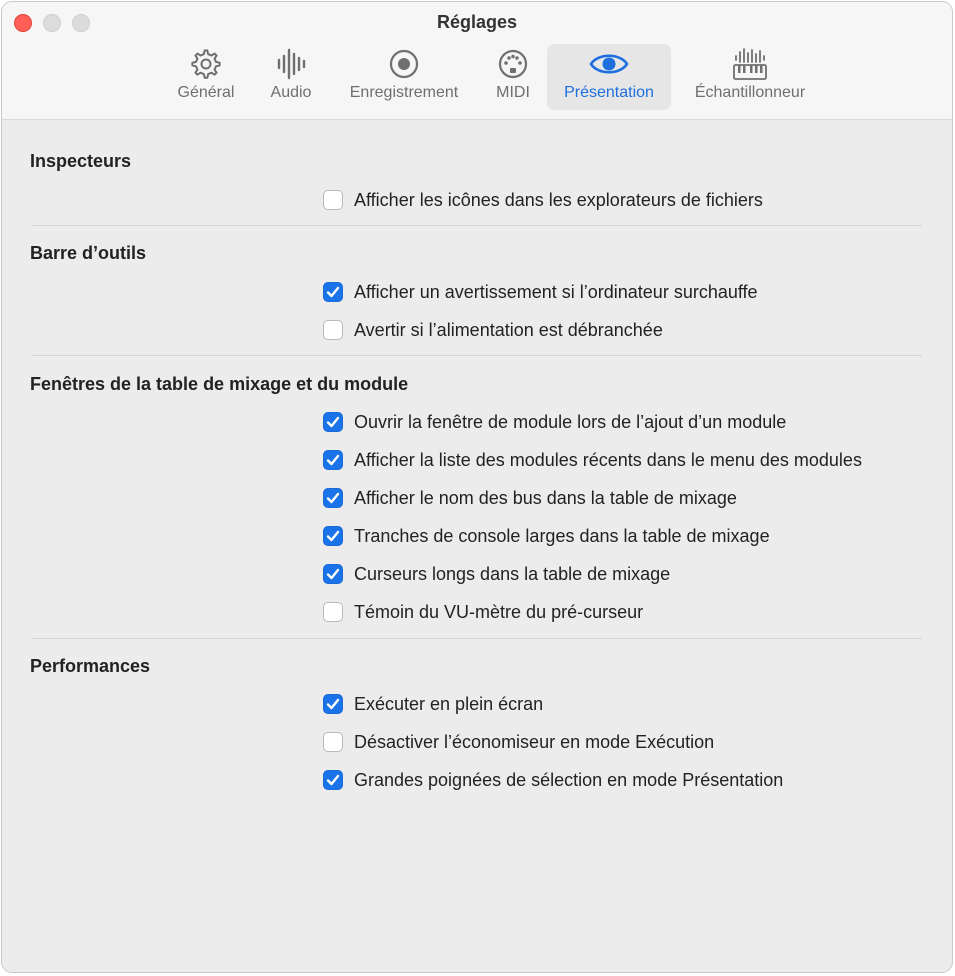 The width and height of the screenshot is (955, 976). Describe the element at coordinates (513, 64) in the screenshot. I see `midi-port-icon` at that location.